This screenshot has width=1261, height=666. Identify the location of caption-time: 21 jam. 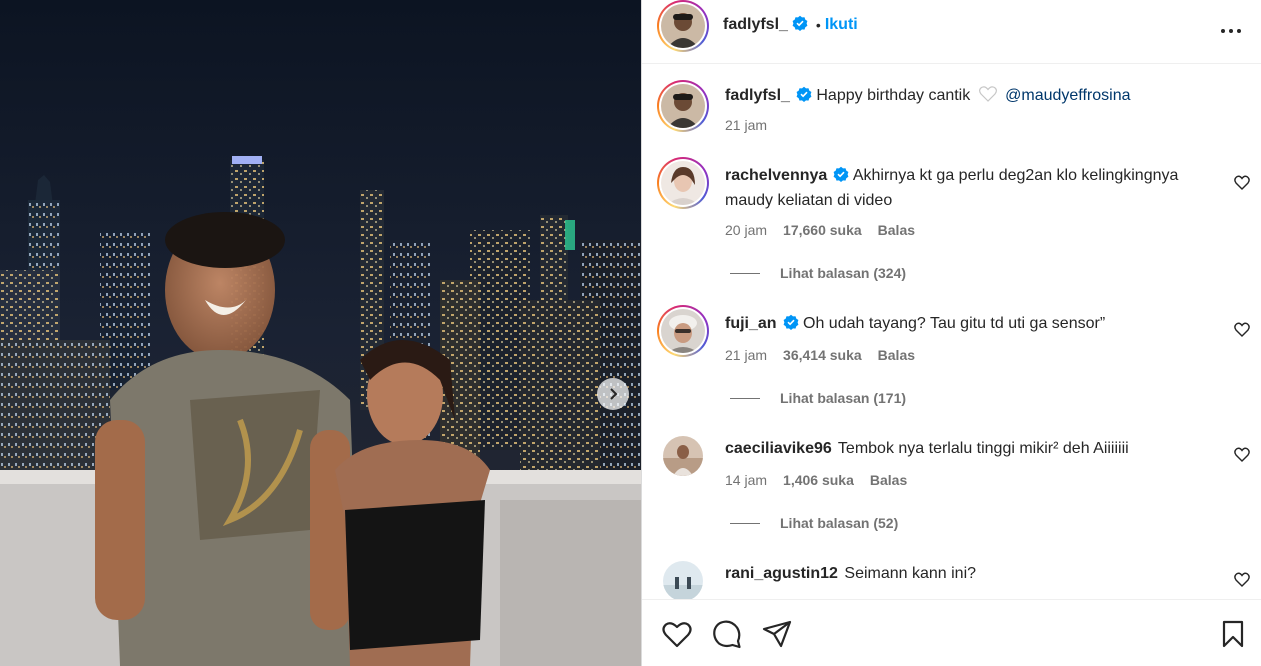
(746, 125).